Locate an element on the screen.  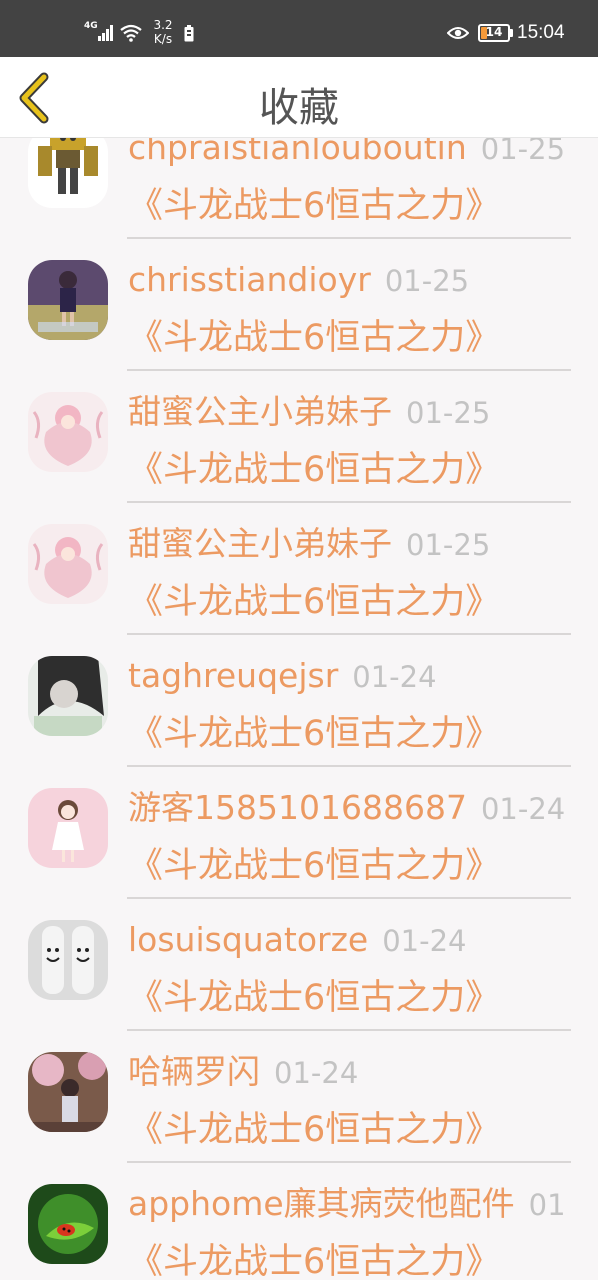
signal-icon is located at coordinates (105, 33).